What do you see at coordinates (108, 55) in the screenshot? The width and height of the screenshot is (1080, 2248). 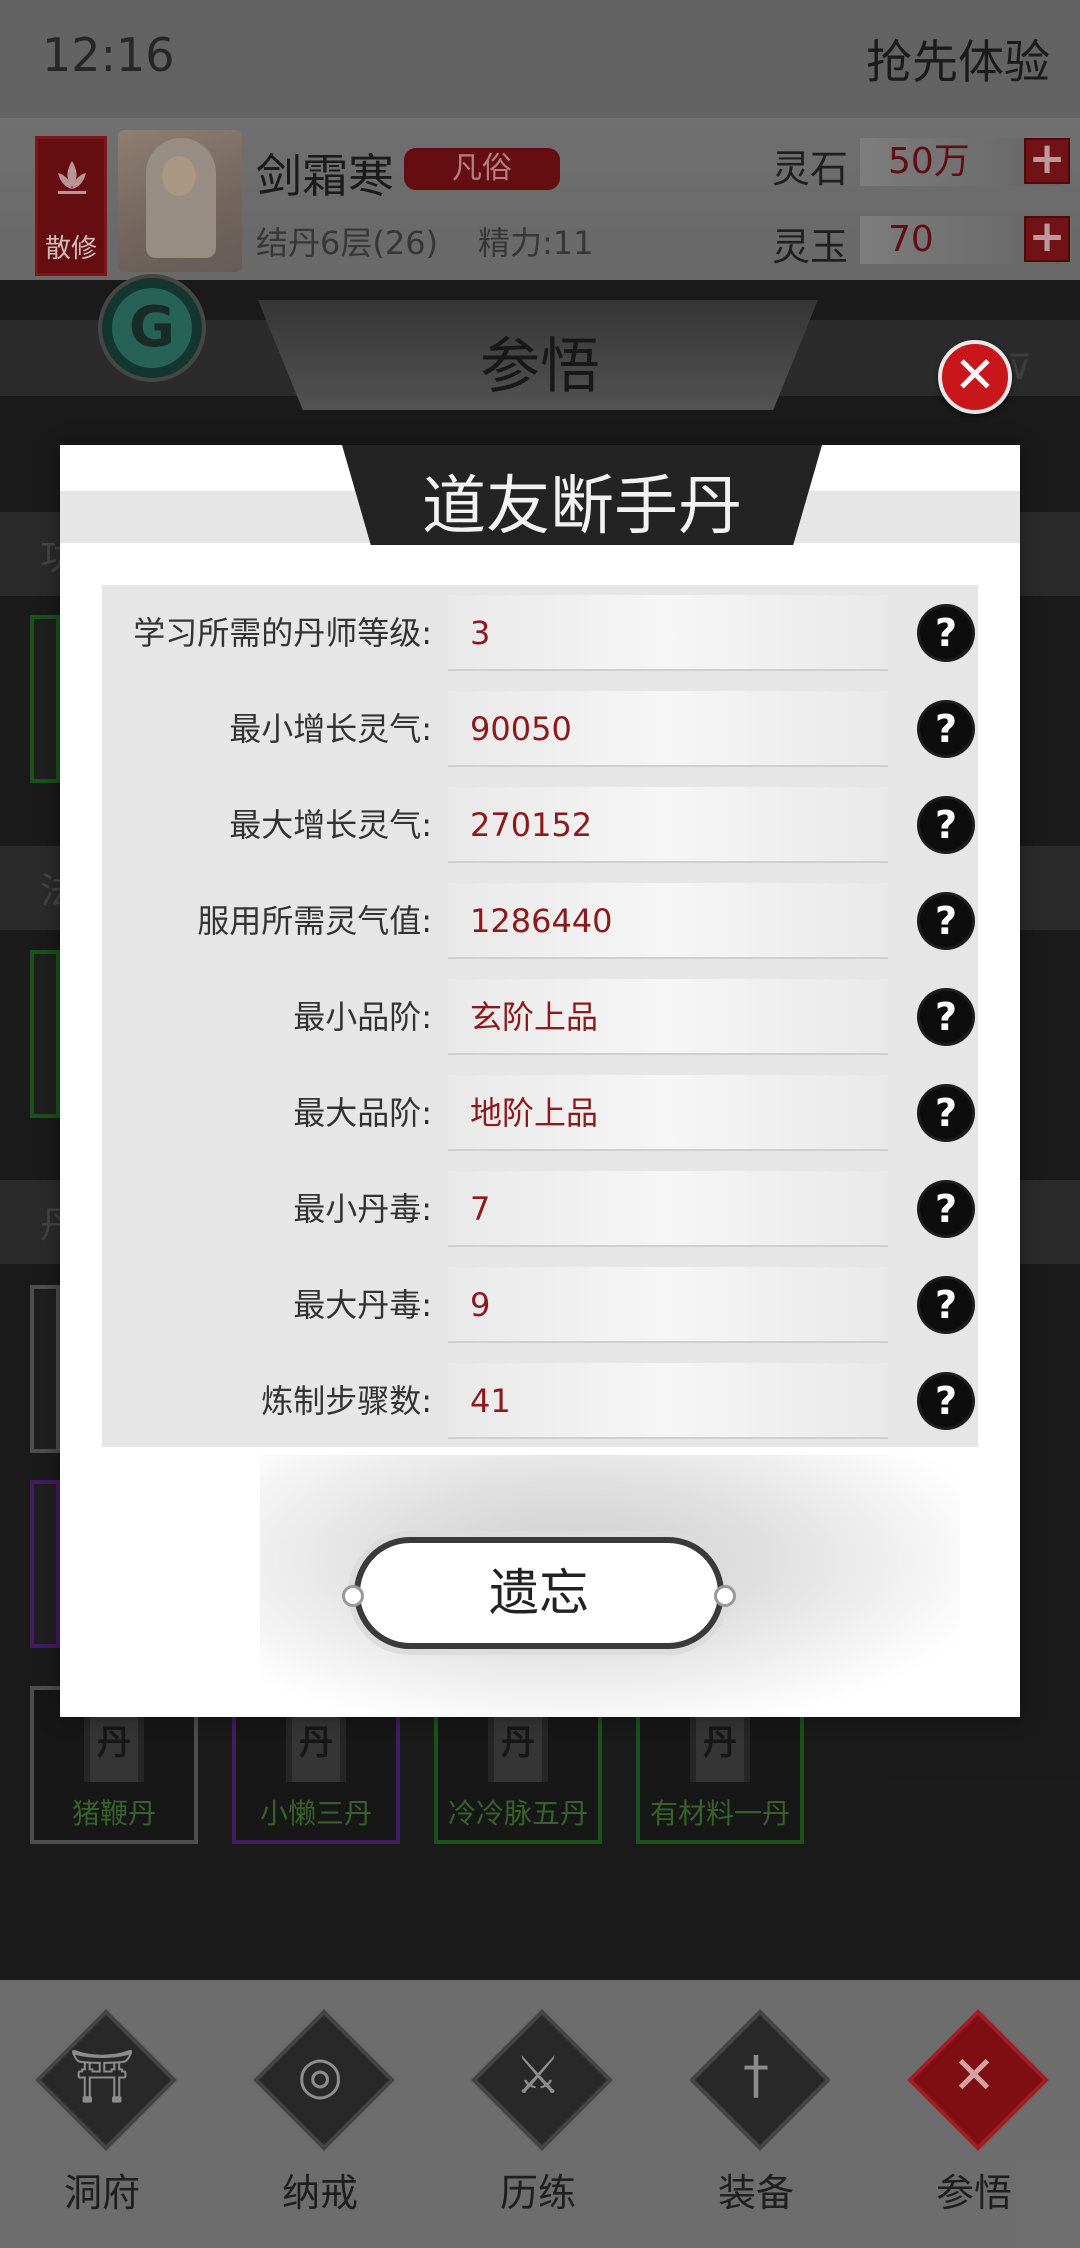 I see `status-time: 12:16` at bounding box center [108, 55].